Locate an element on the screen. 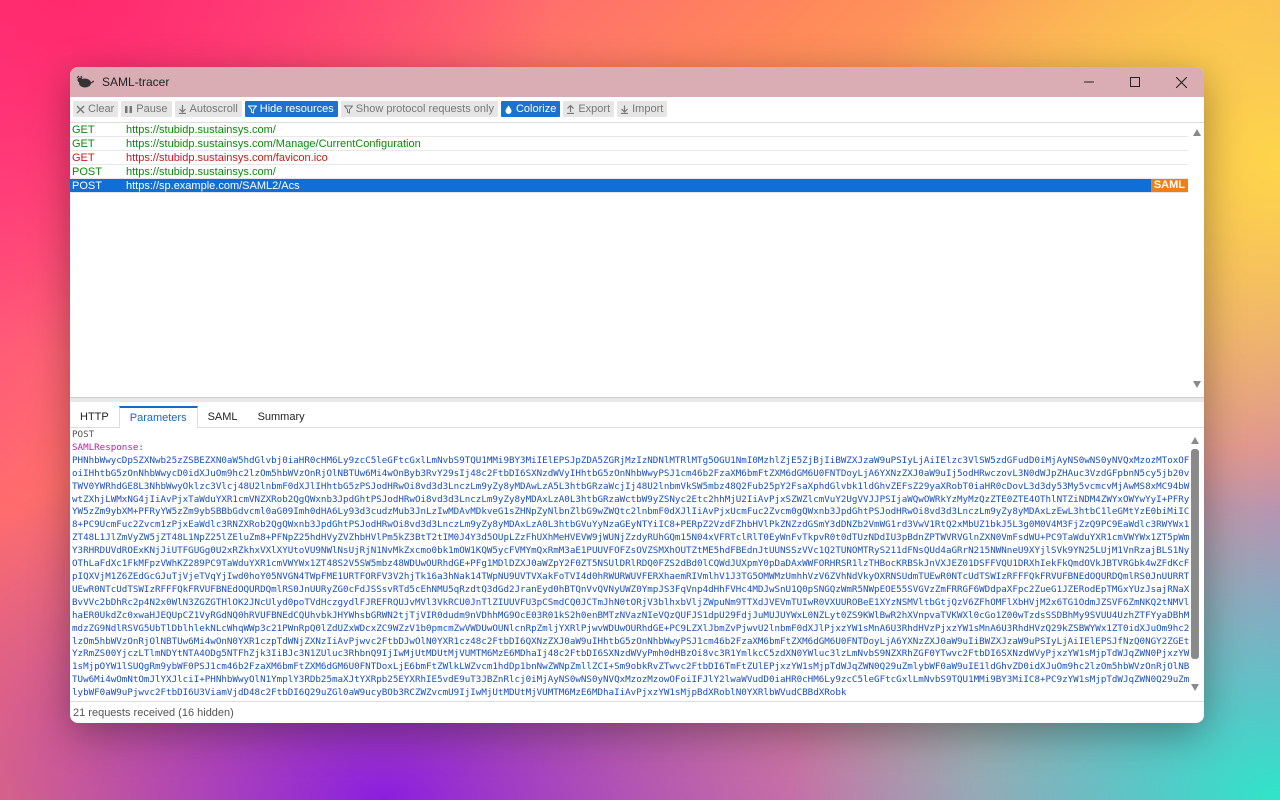  detail-tabs: HTTP Parameters SAML Summary is located at coordinates (637, 416).